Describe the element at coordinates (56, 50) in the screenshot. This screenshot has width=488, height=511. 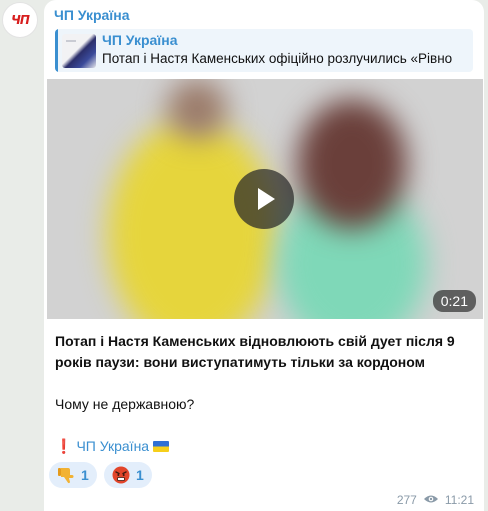
I see `quote-bar` at that location.